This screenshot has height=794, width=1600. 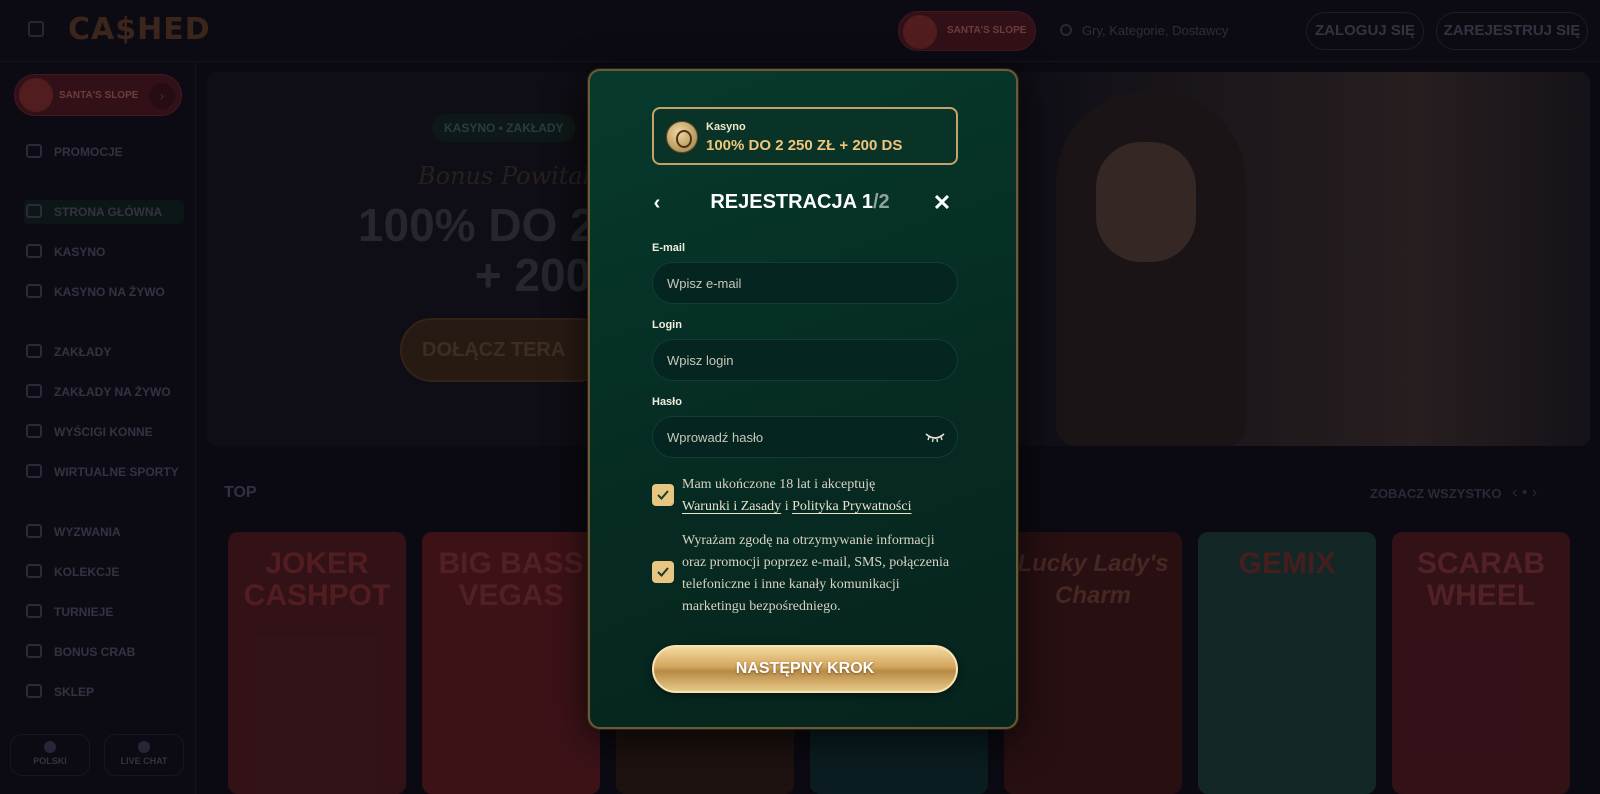 I want to click on terms-text-line: Mam ukończone 18 lat i akceptuję, so click(x=779, y=484).